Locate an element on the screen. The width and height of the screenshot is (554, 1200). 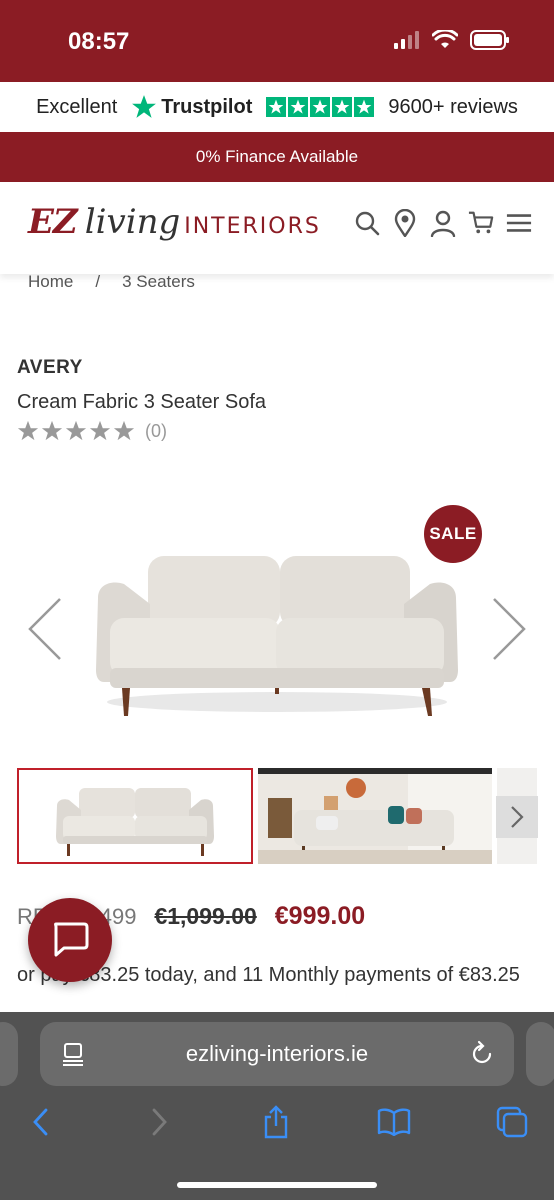
trustpilot-rating-word: Excellent is located at coordinates (77, 106).